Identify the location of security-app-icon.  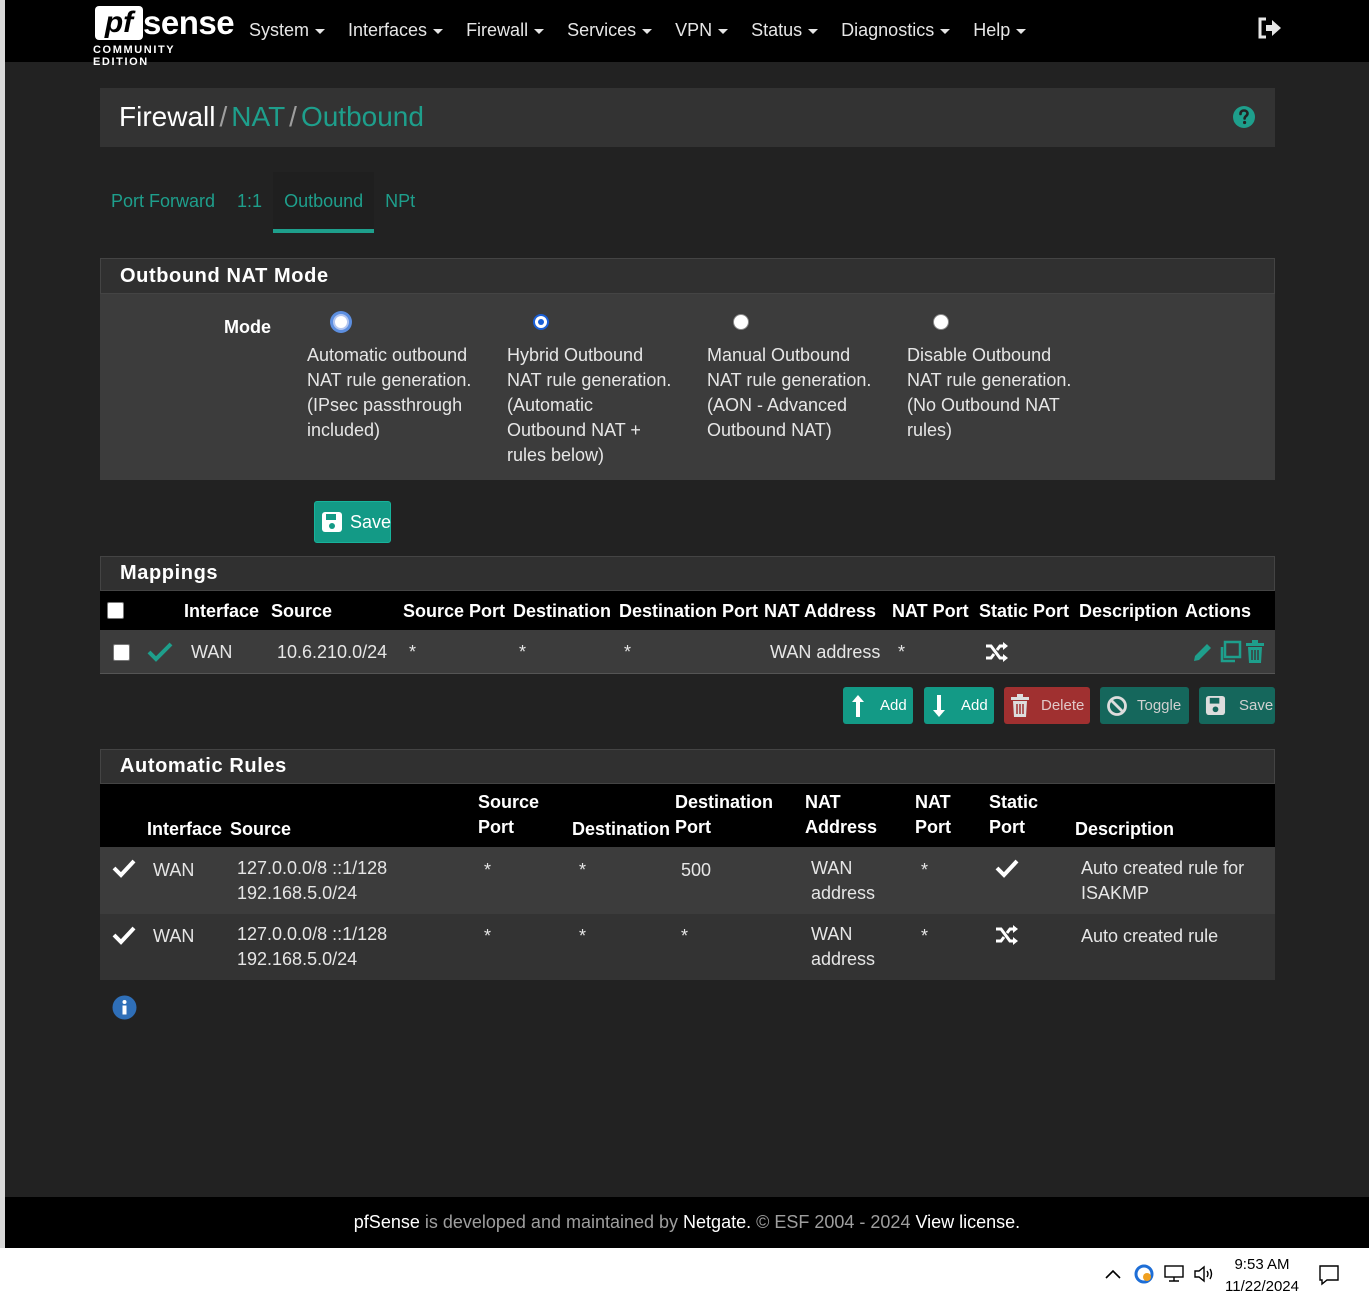
(1144, 1274).